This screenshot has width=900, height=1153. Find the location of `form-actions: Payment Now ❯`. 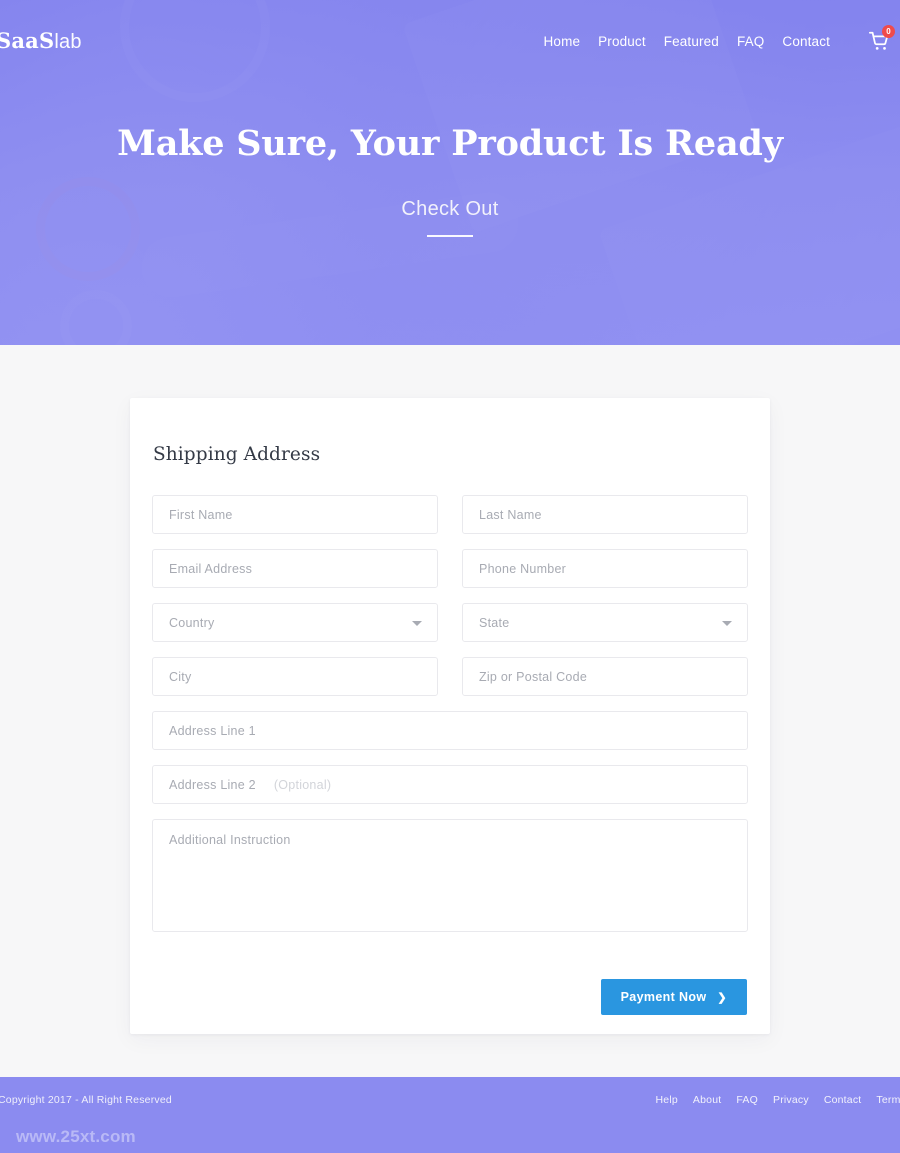

form-actions: Payment Now ❯ is located at coordinates (450, 997).